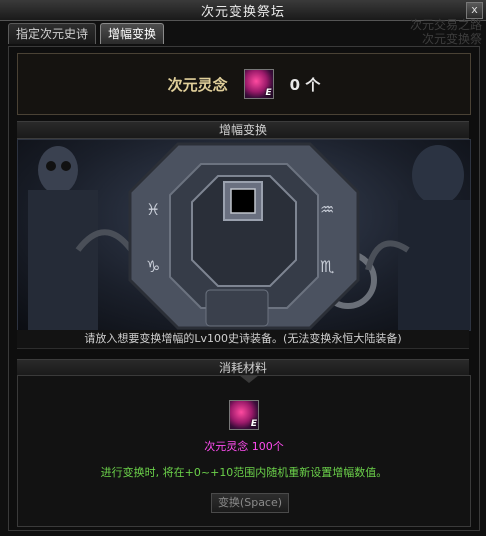 Image resolution: width=486 pixels, height=536 pixels. Describe the element at coordinates (250, 503) in the screenshot. I see `transform-button: 变换(Space)` at that location.